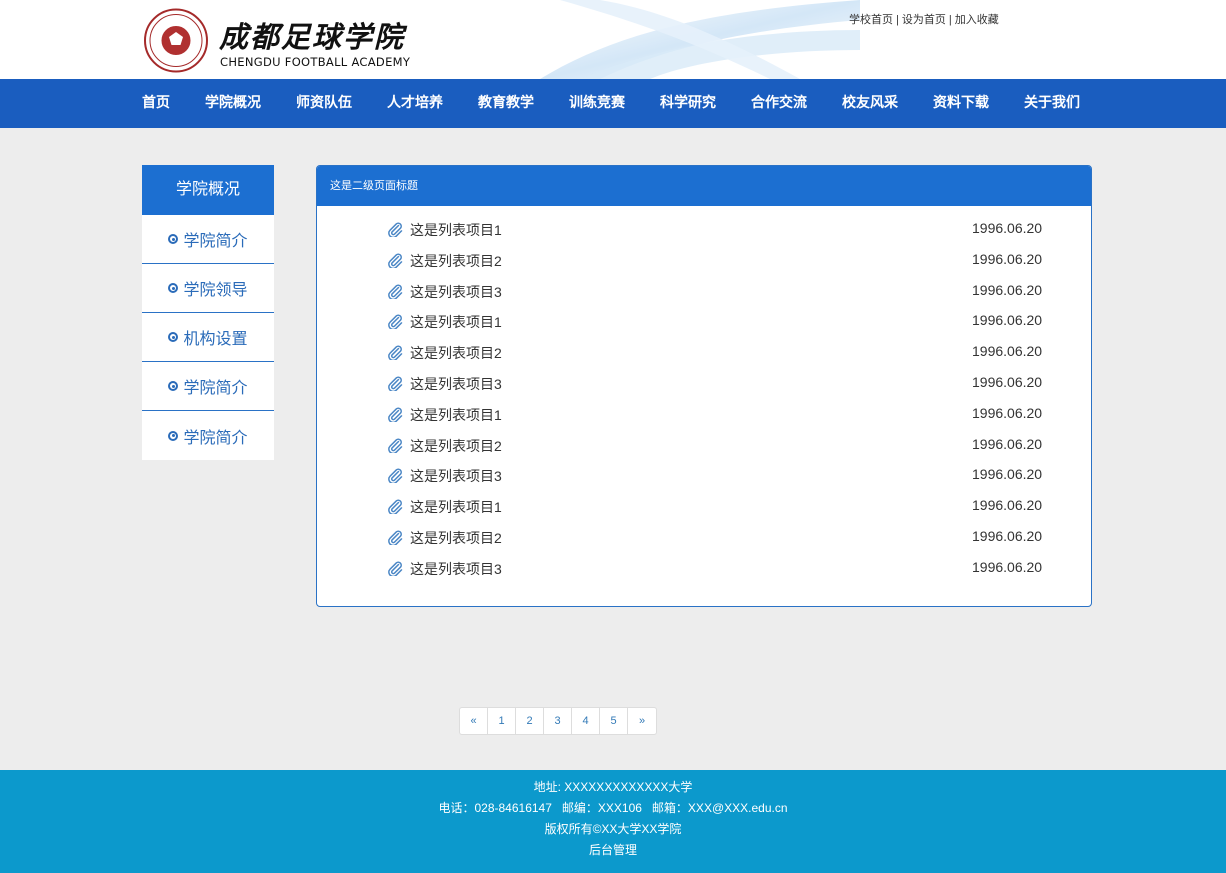 This screenshot has width=1226, height=873. I want to click on footer-copyright: 版权所有©XX大学XX学院, so click(613, 829).